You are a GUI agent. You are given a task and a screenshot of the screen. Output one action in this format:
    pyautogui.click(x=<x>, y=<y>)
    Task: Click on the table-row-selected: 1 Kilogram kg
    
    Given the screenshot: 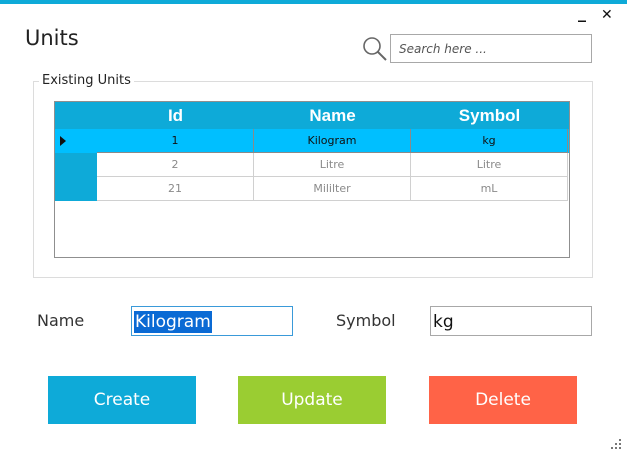 What is the action you would take?
    pyautogui.click(x=333, y=141)
    